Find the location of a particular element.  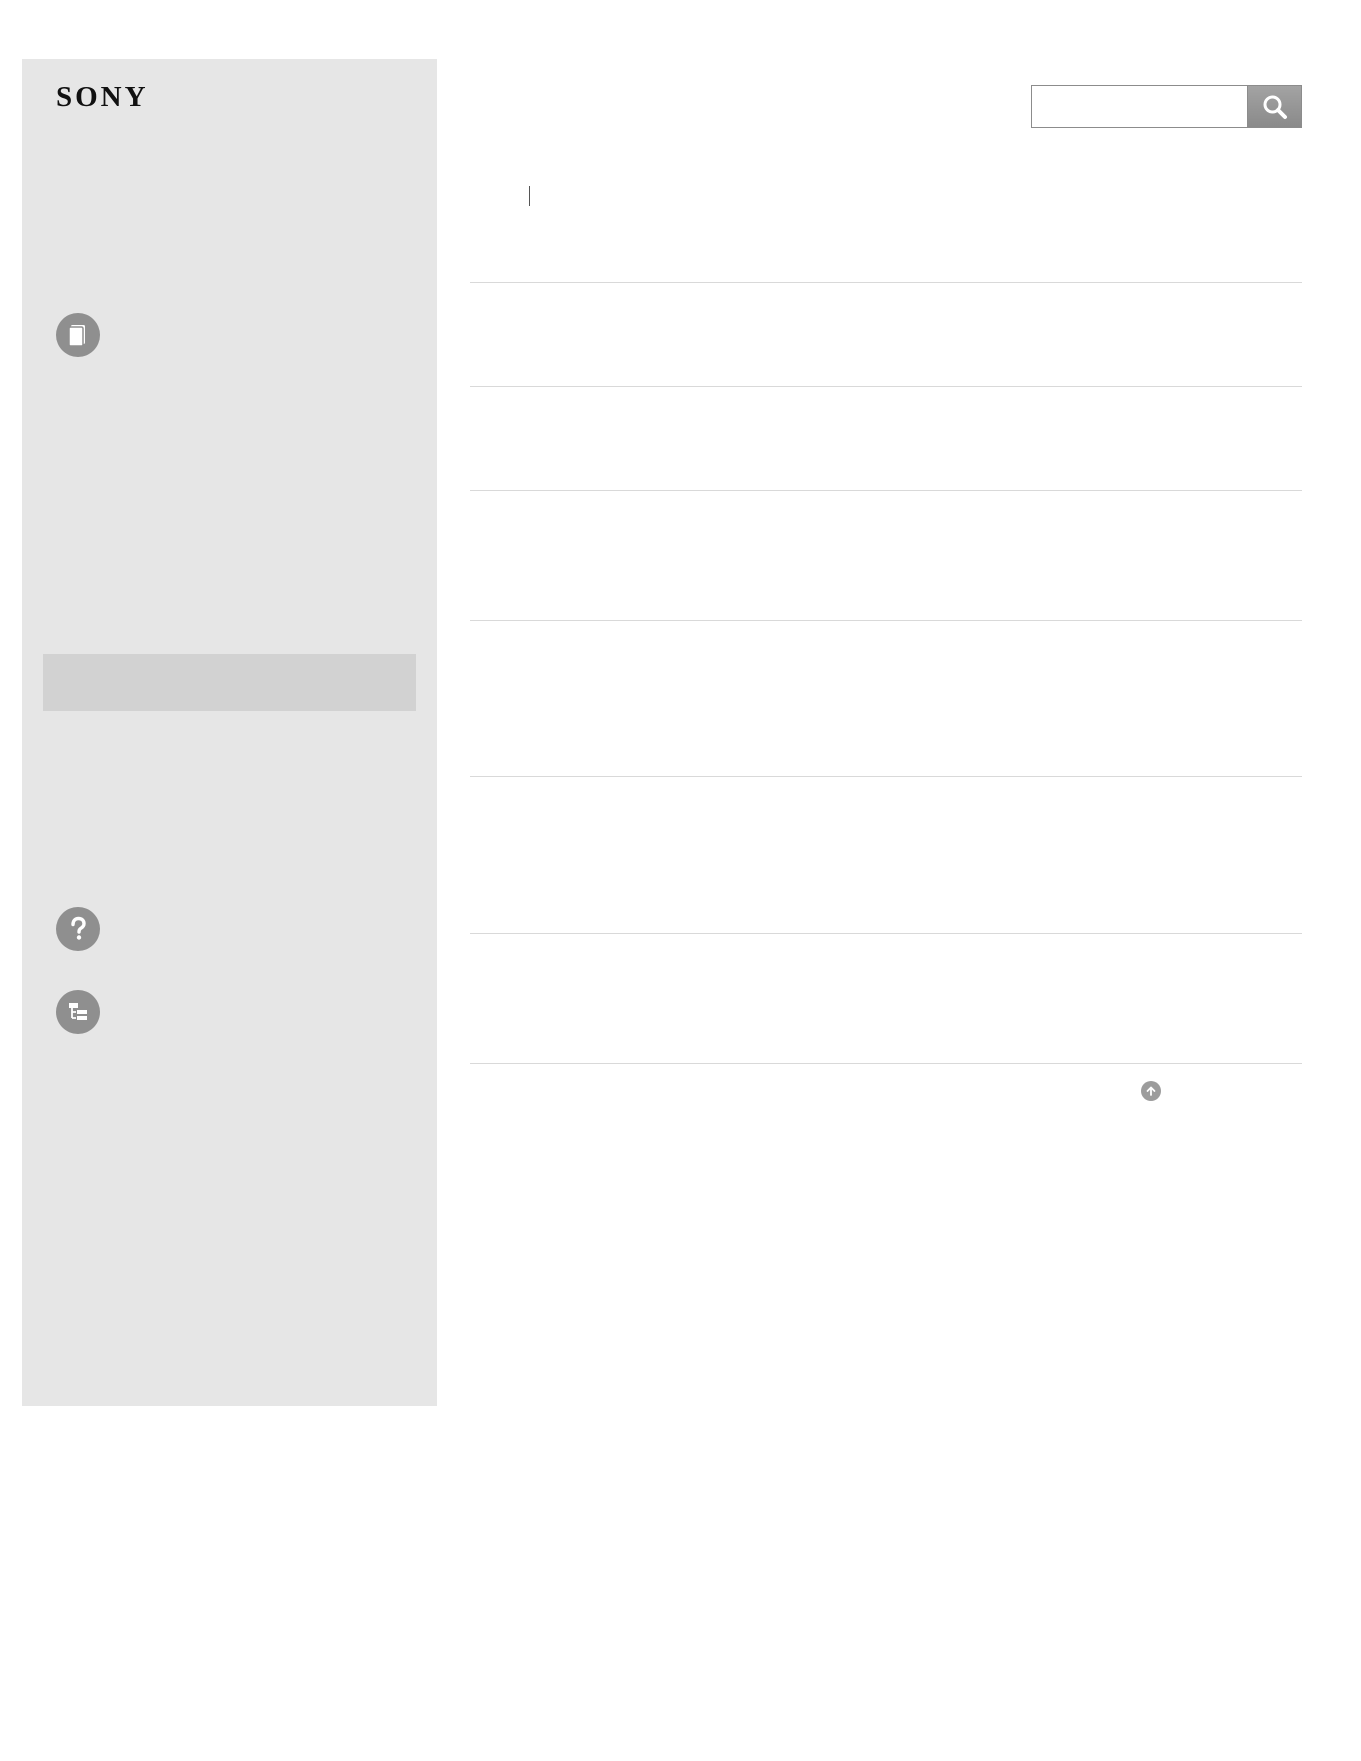

search-button is located at coordinates (1274, 106).